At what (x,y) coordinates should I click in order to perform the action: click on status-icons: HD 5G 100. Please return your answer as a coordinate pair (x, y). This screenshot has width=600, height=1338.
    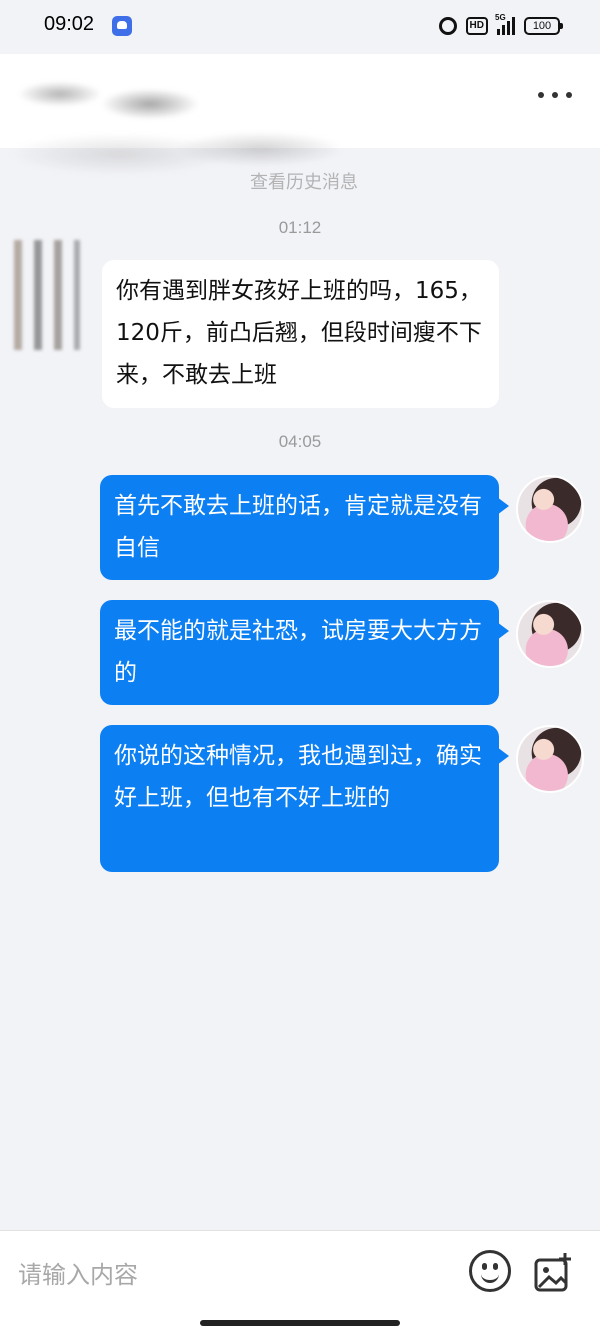
    Looking at the image, I should click on (500, 25).